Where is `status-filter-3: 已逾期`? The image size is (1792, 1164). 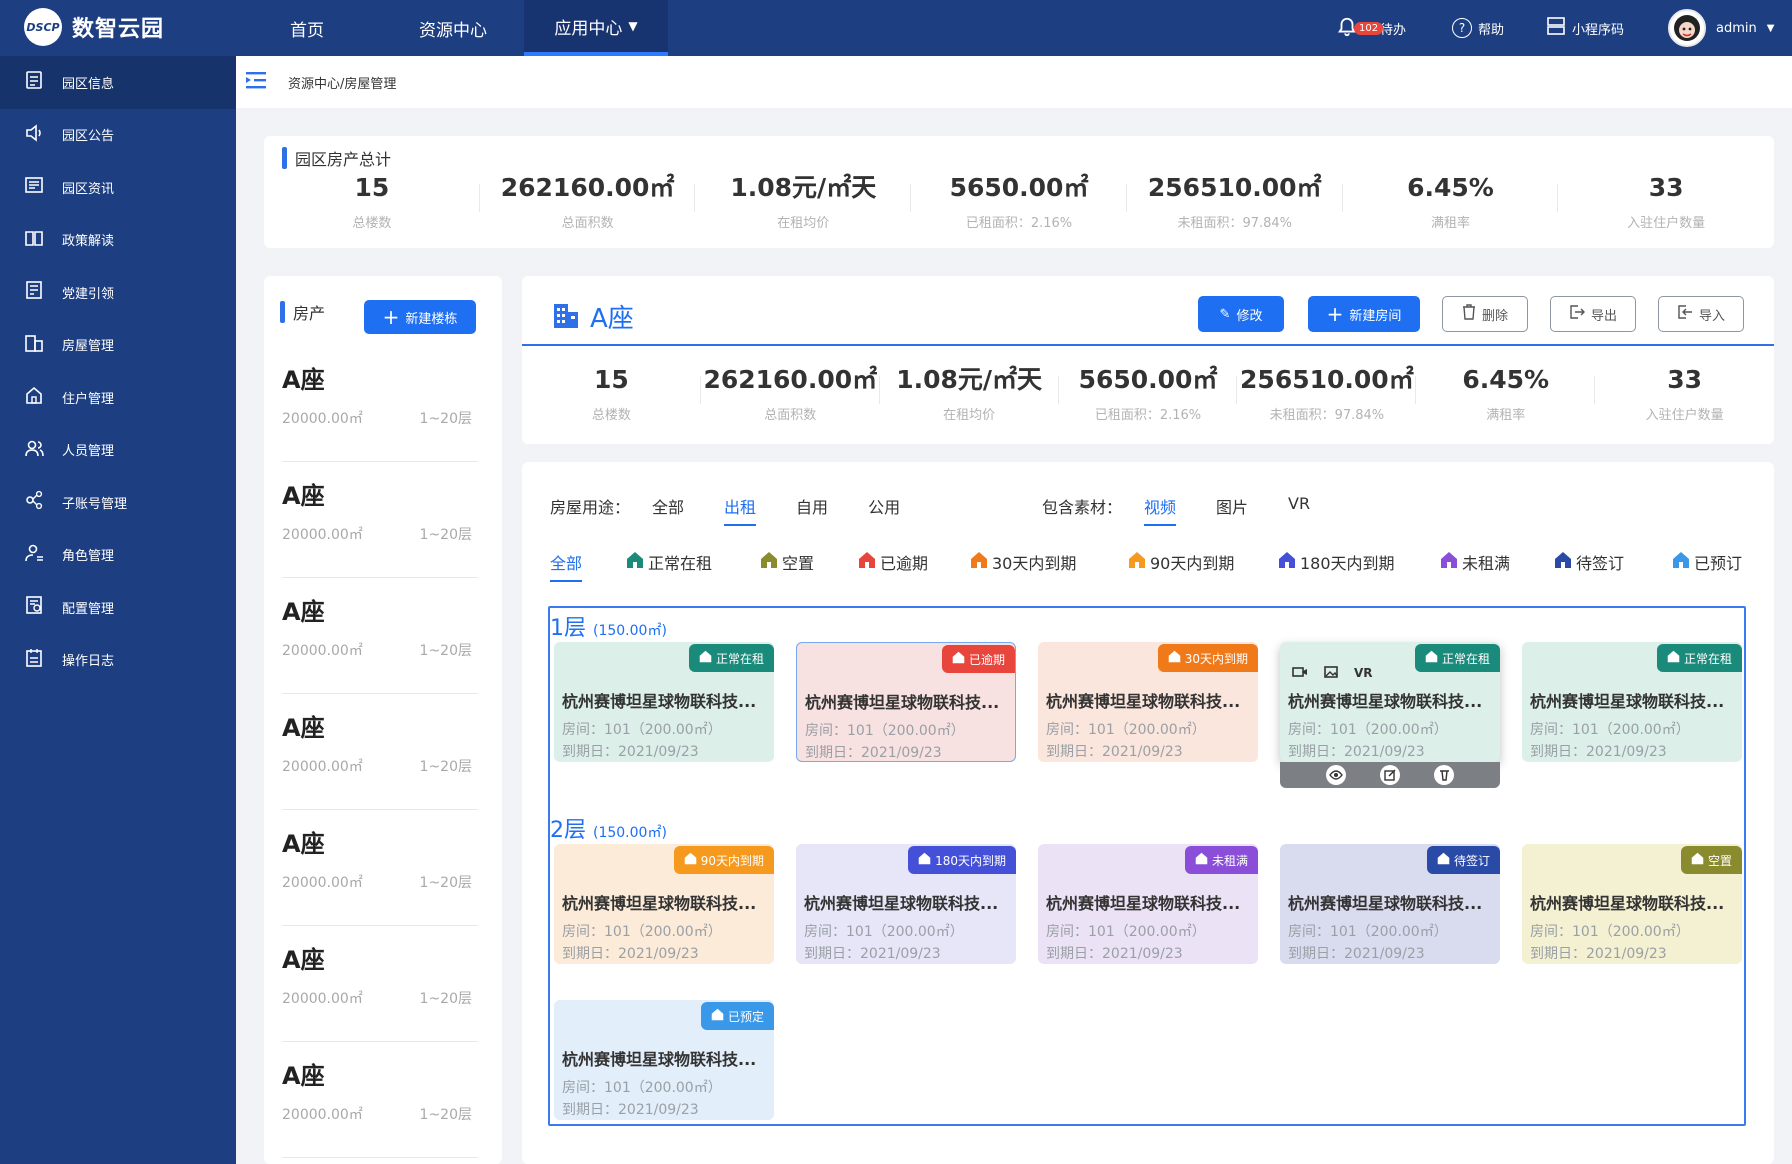
status-filter-3: 已逾期 is located at coordinates (893, 562).